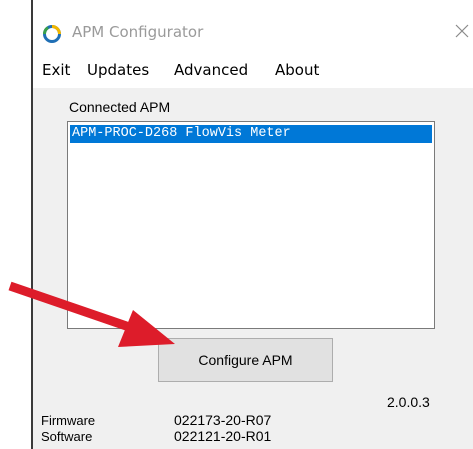 This screenshot has height=449, width=473. What do you see at coordinates (223, 420) in the screenshot?
I see `firmware-value: 022173-20-R07` at bounding box center [223, 420].